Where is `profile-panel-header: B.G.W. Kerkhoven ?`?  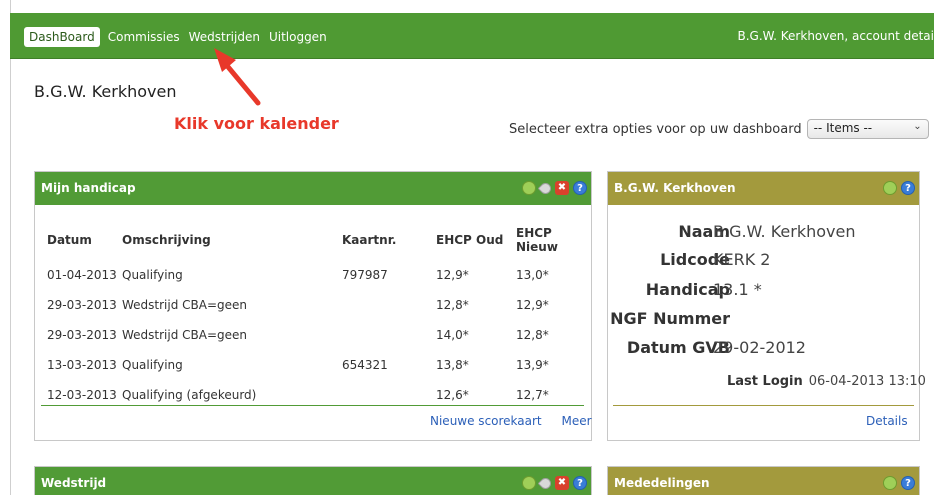
profile-panel-header: B.G.W. Kerkhoven ? is located at coordinates (763, 188).